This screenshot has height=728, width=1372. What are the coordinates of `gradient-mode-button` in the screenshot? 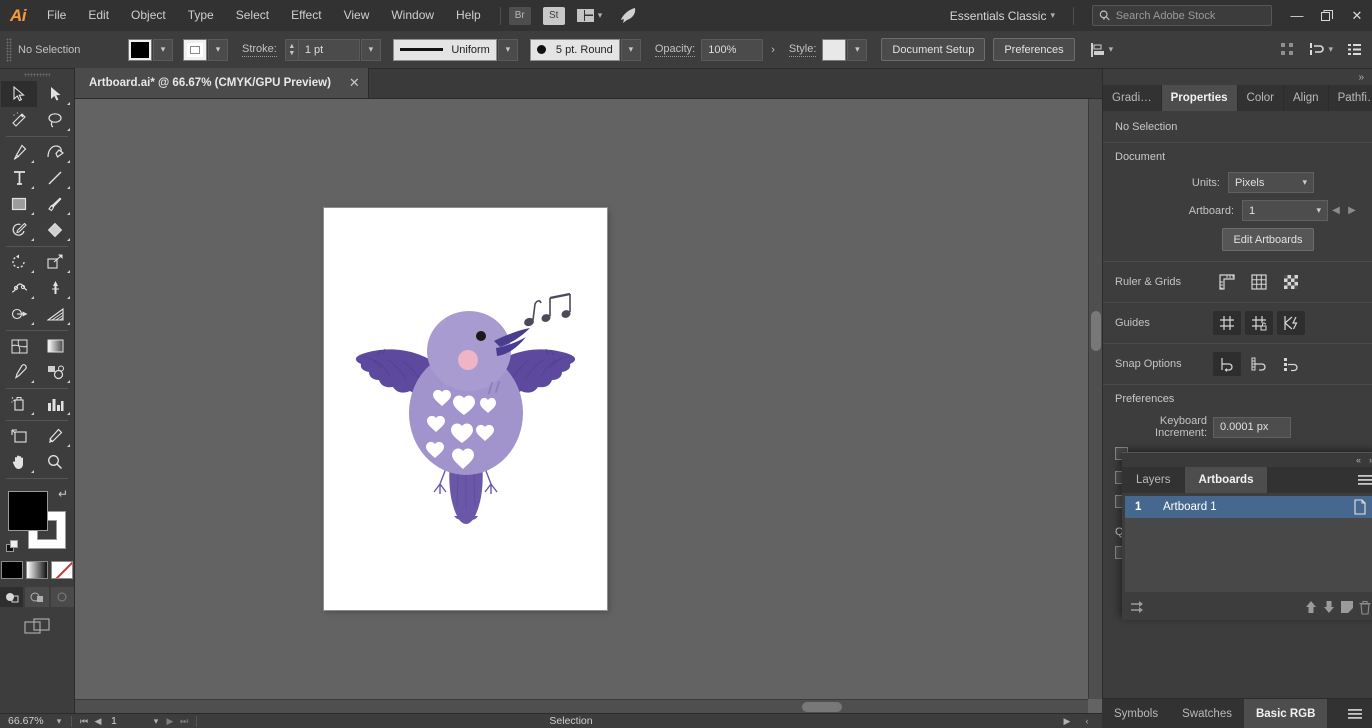 It's located at (37, 570).